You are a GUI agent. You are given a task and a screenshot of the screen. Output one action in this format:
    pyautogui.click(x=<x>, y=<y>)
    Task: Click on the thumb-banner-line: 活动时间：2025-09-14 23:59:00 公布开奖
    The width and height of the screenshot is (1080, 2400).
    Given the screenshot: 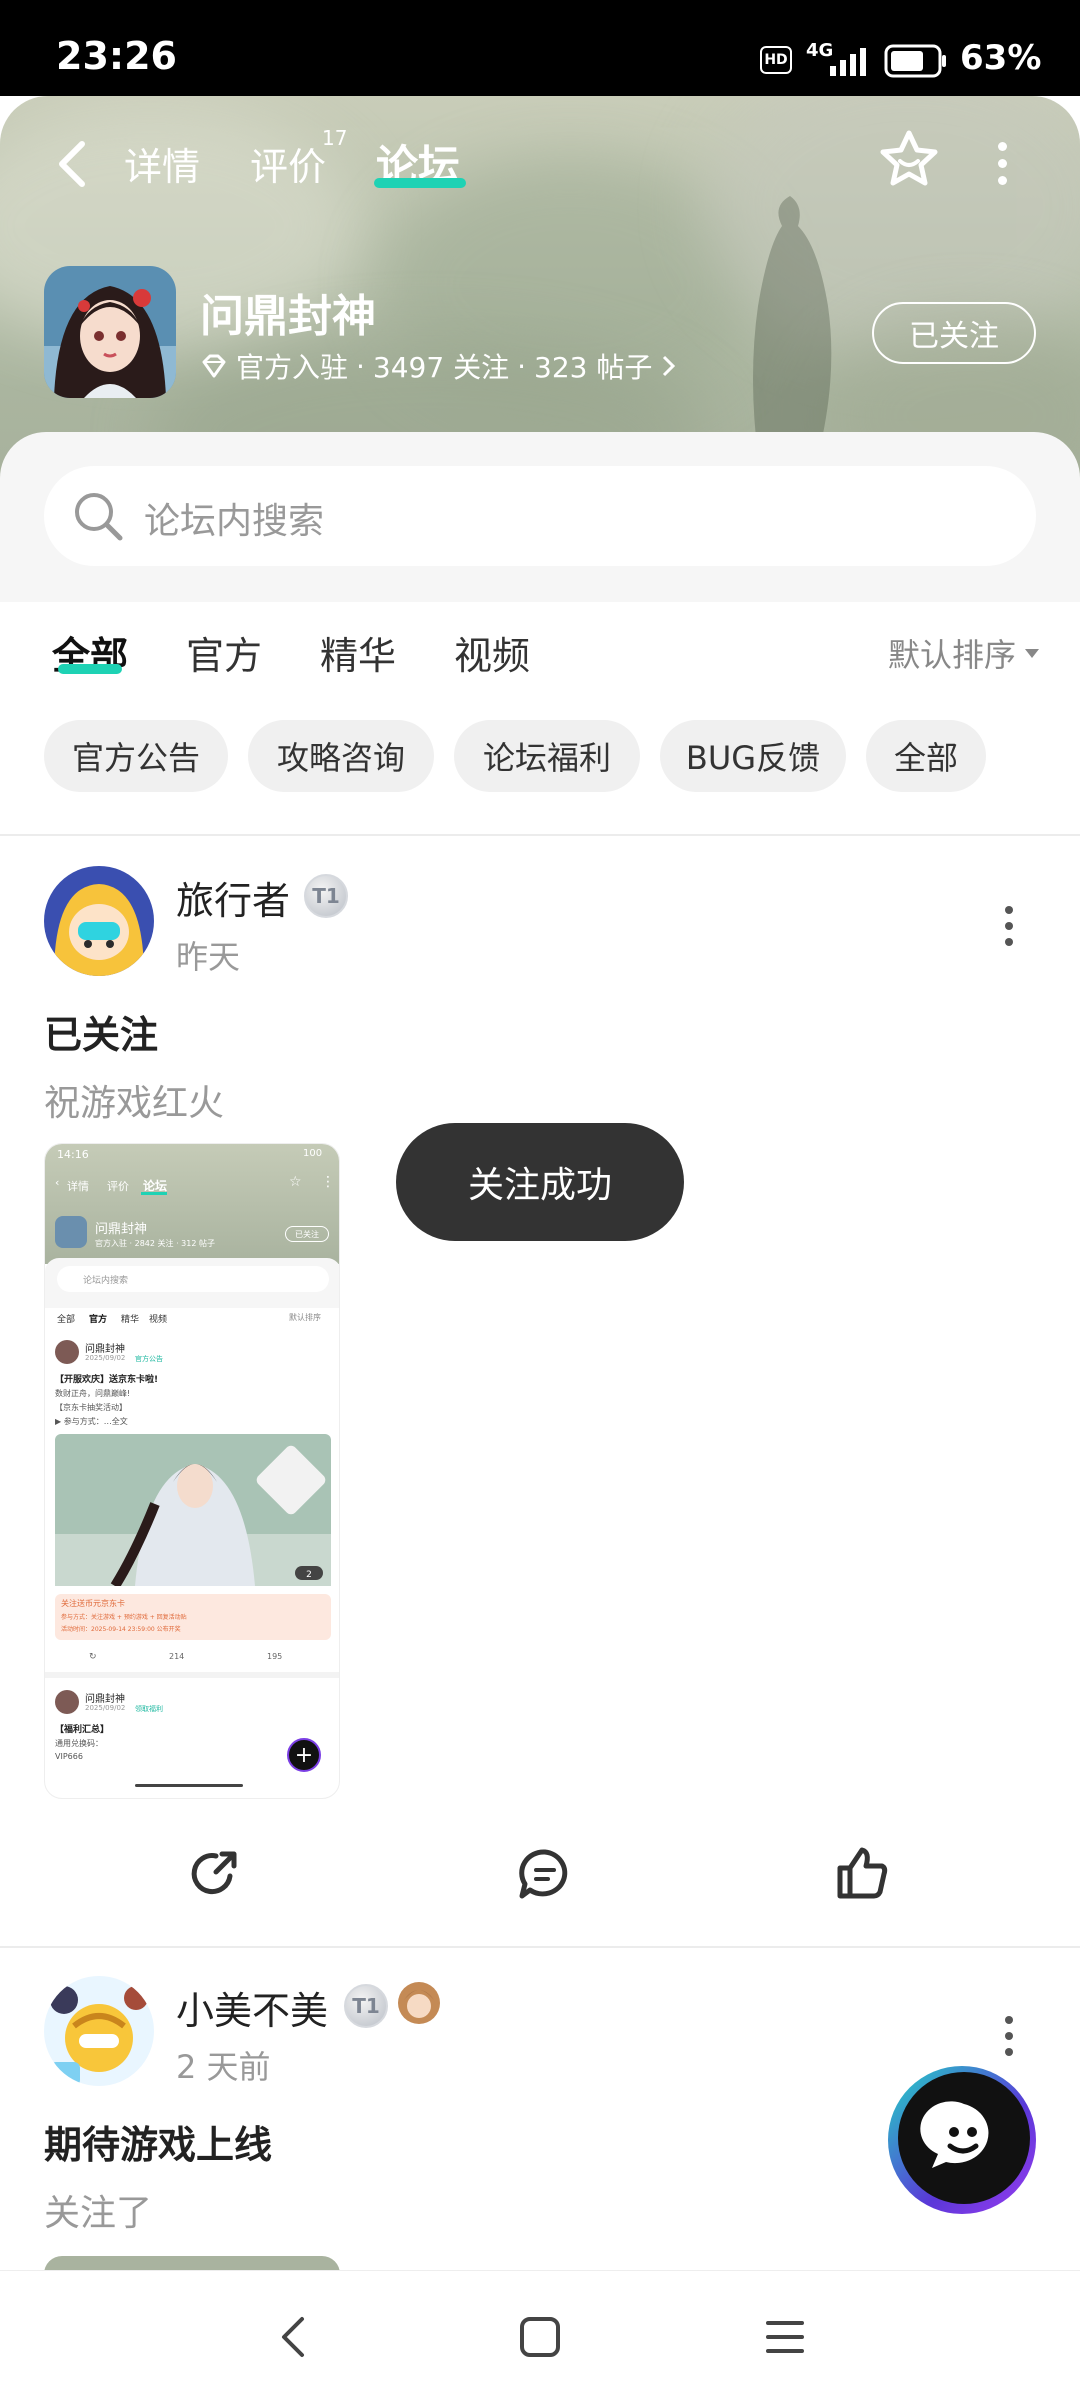 What is the action you would take?
    pyautogui.click(x=121, y=1629)
    